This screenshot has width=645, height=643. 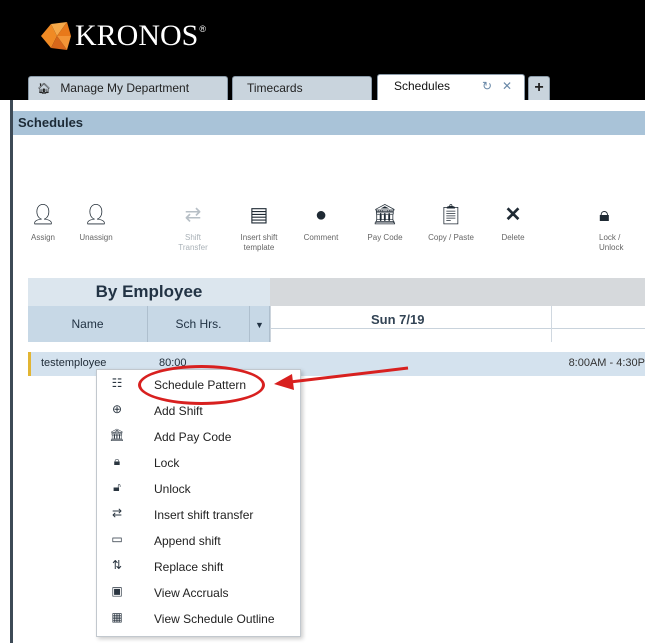 I want to click on comment-button: ● Comment, so click(x=321, y=223).